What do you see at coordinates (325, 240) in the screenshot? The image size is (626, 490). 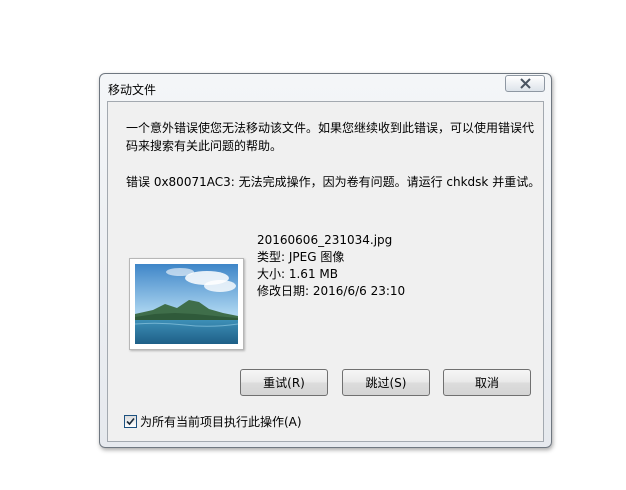 I see `file-name: 20160606_231034.jpg` at bounding box center [325, 240].